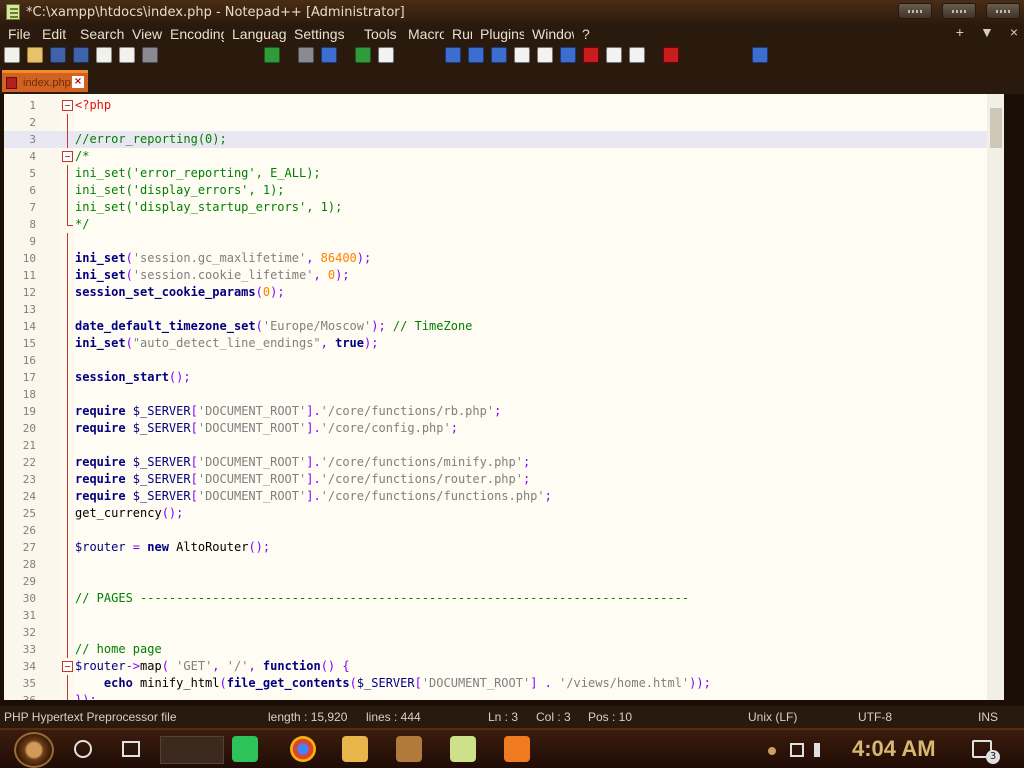  I want to click on chrome-app-icon, so click(303, 749).